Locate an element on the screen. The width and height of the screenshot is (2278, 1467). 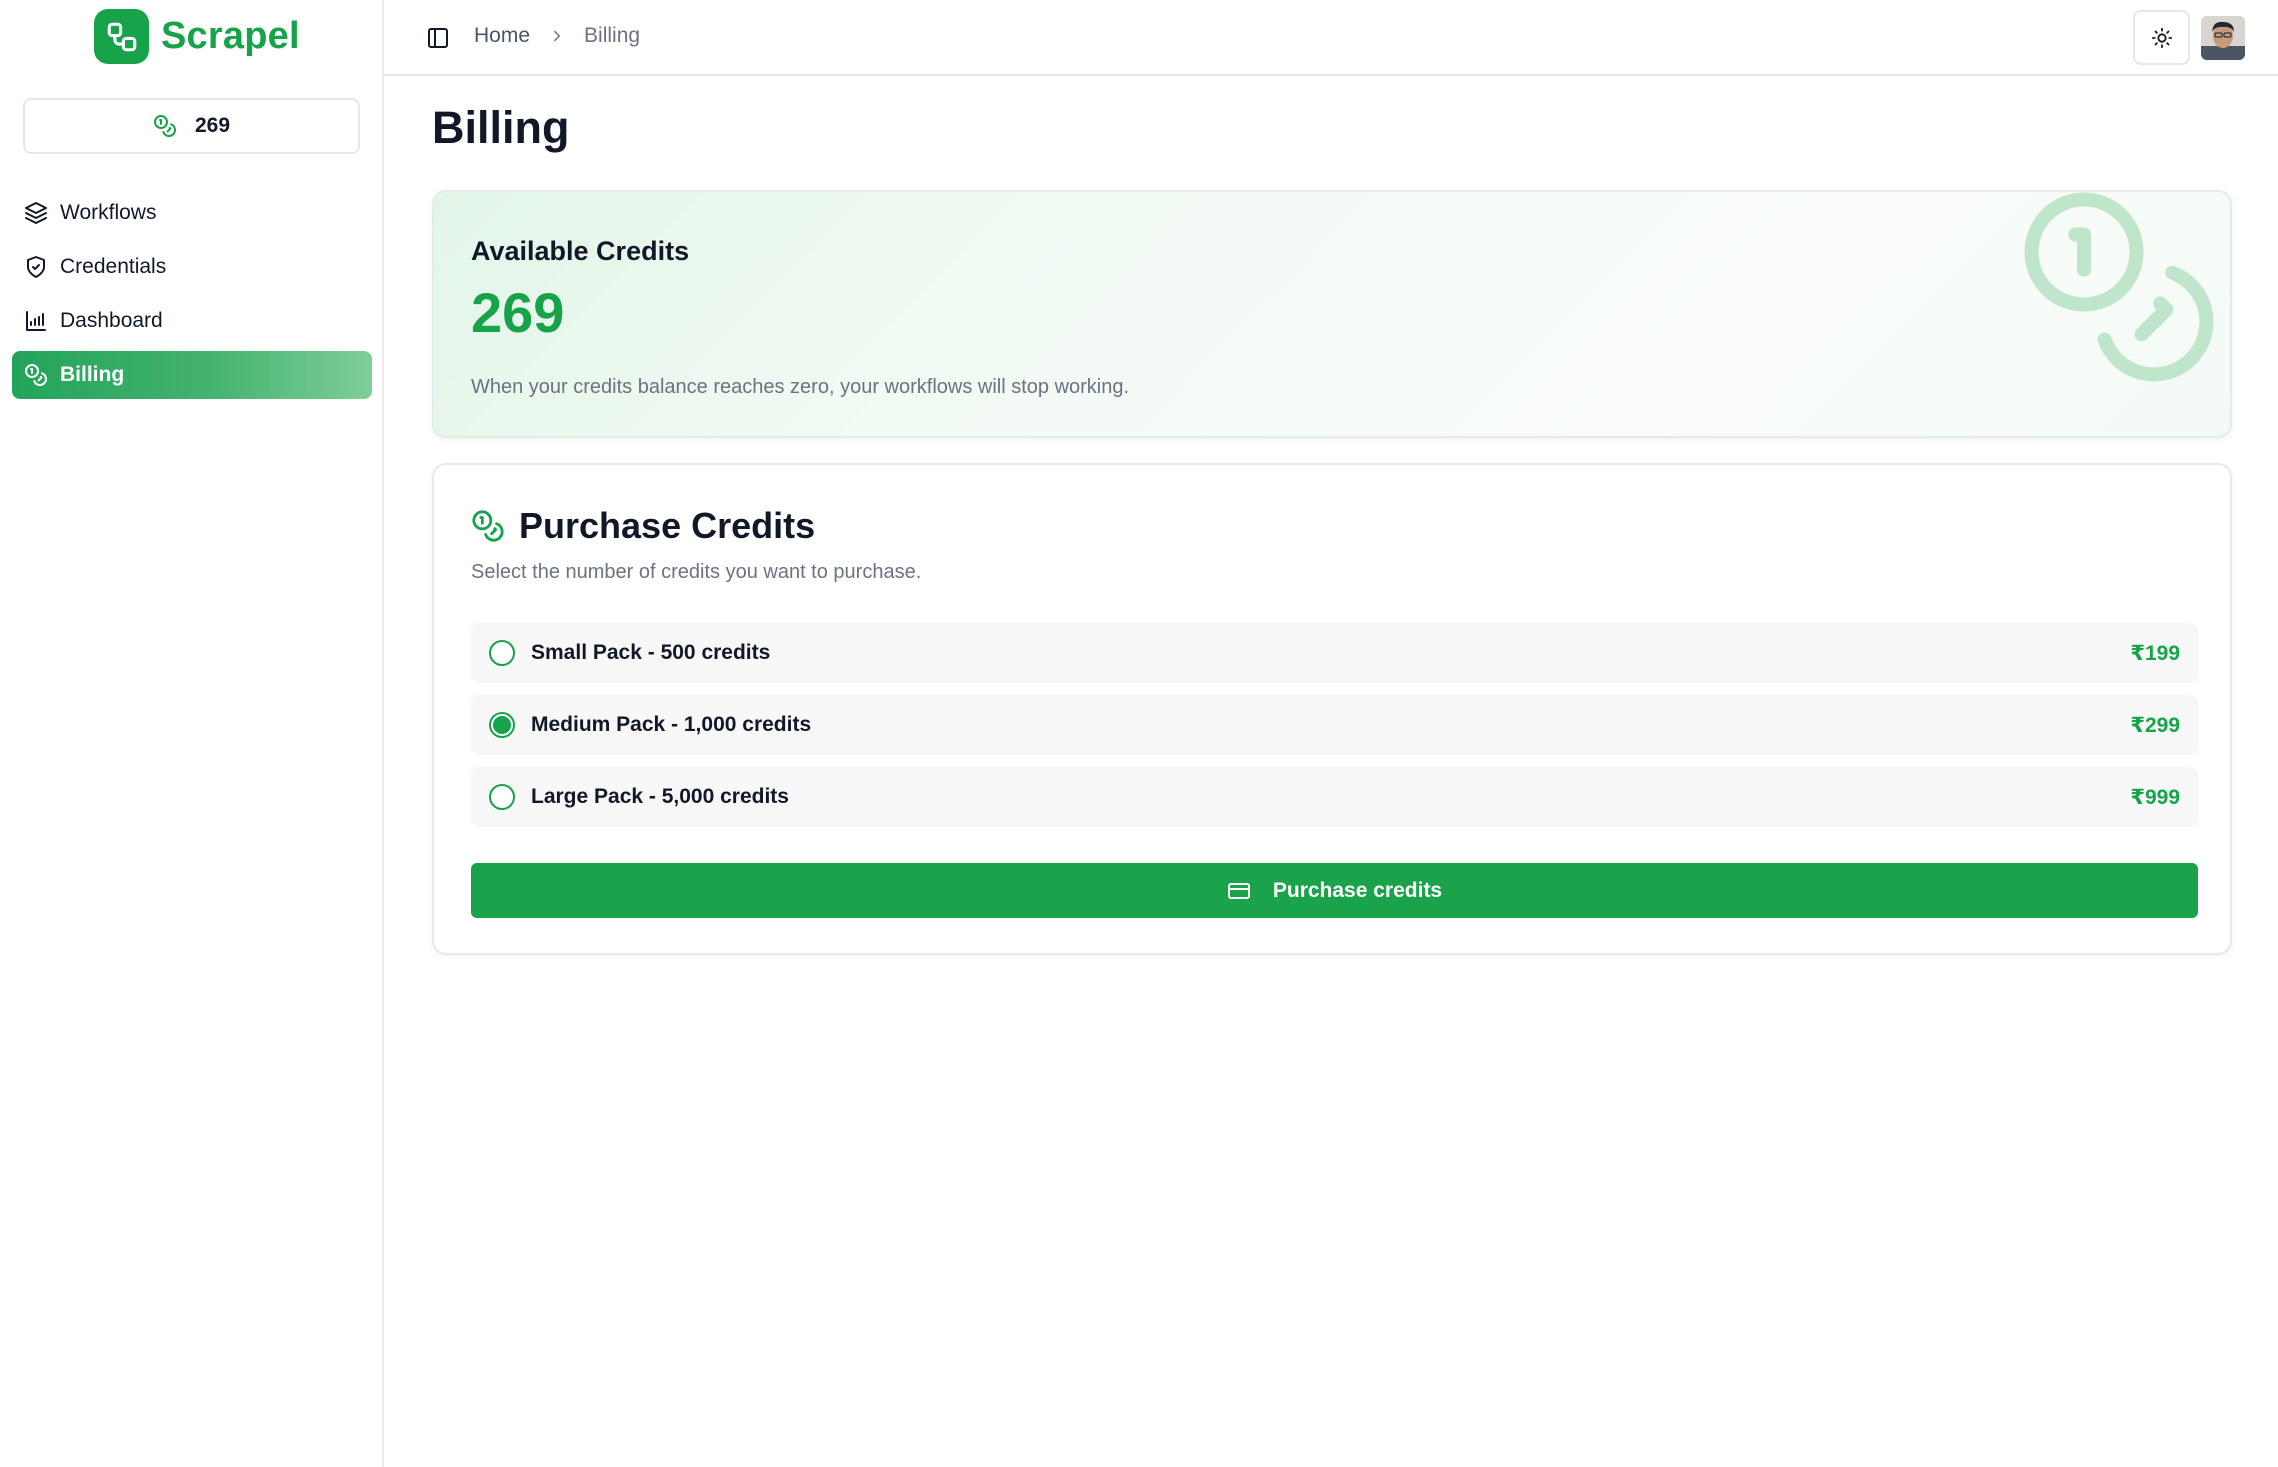
purchase-credits-button: Purchase credits is located at coordinates (1334, 890).